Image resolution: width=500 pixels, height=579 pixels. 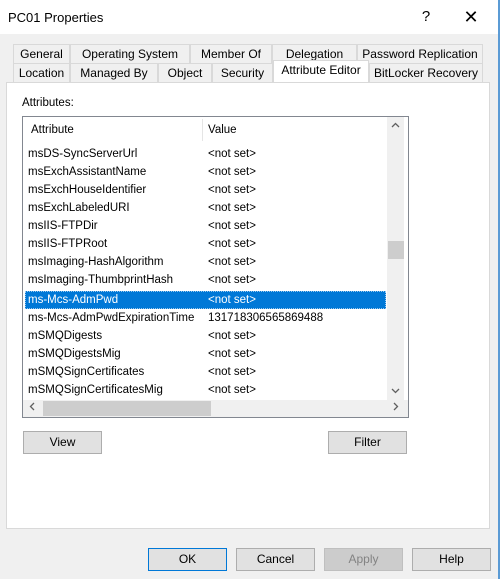 I want to click on scroll-left-icon, so click(x=31, y=408).